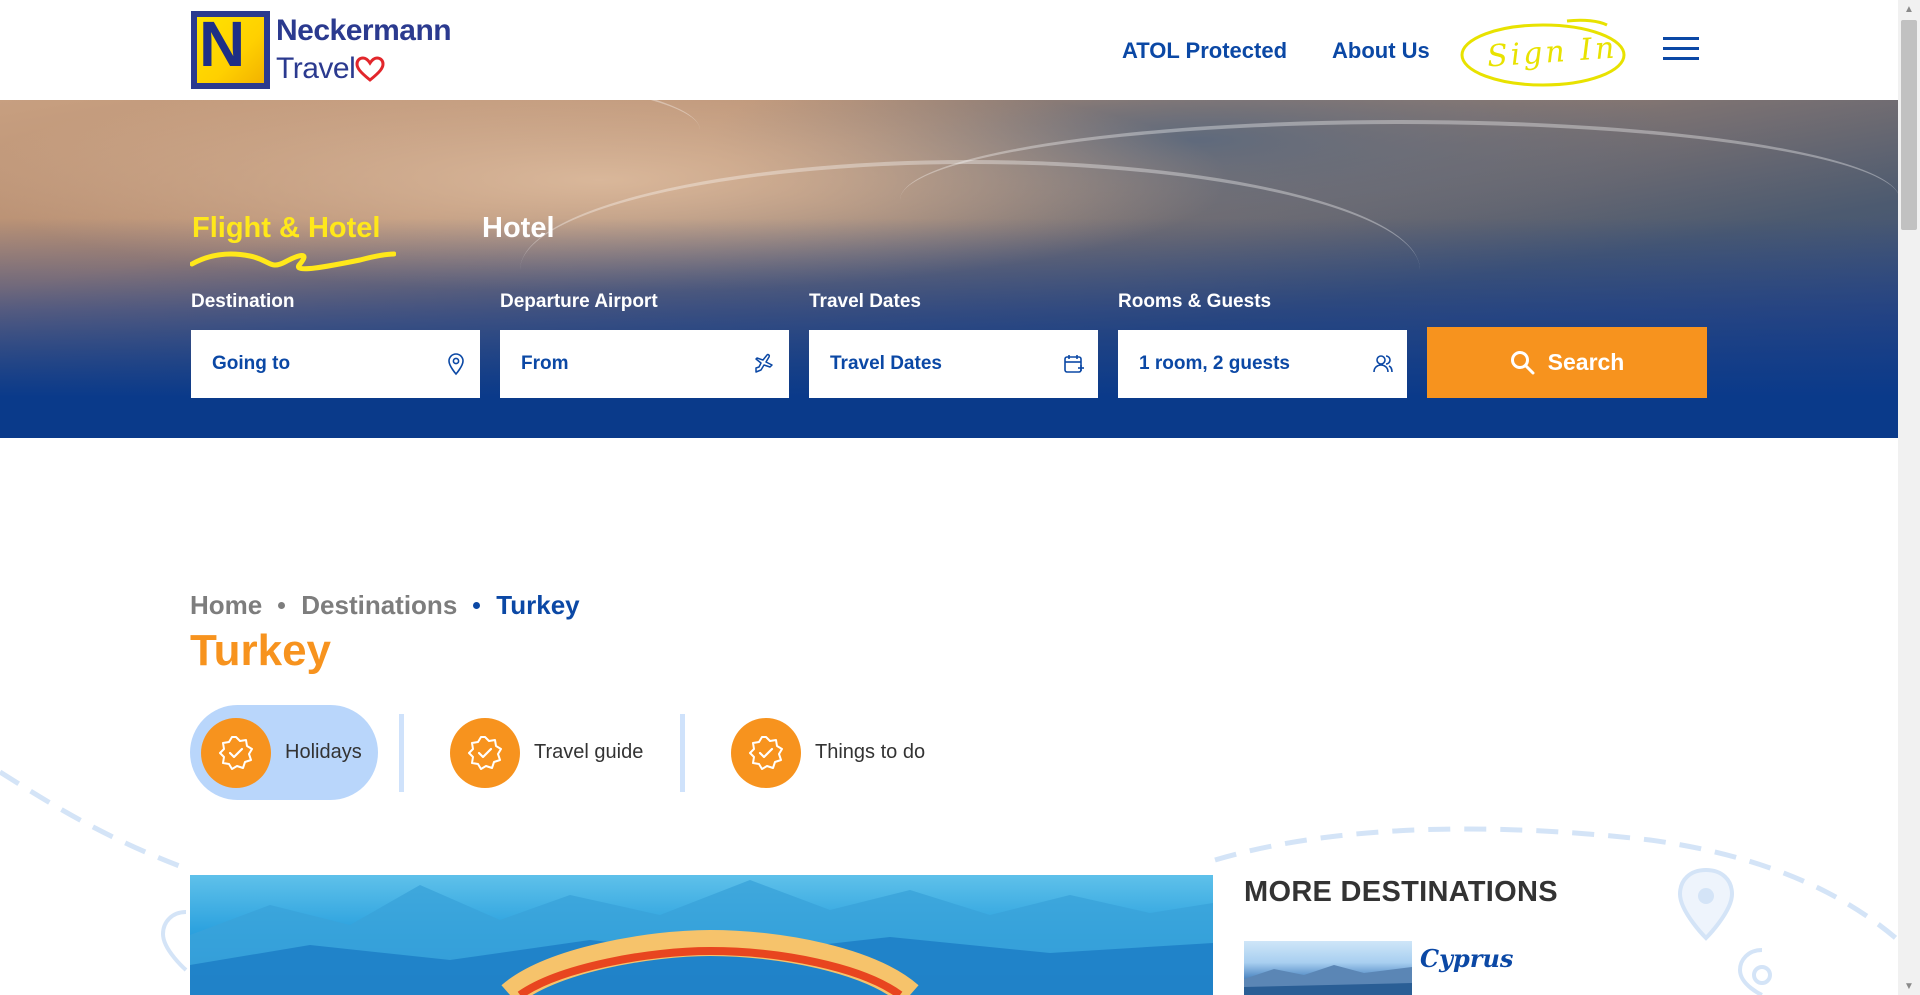 This screenshot has width=1920, height=995. Describe the element at coordinates (1681, 49) in the screenshot. I see `menu-hamburger-icon` at that location.